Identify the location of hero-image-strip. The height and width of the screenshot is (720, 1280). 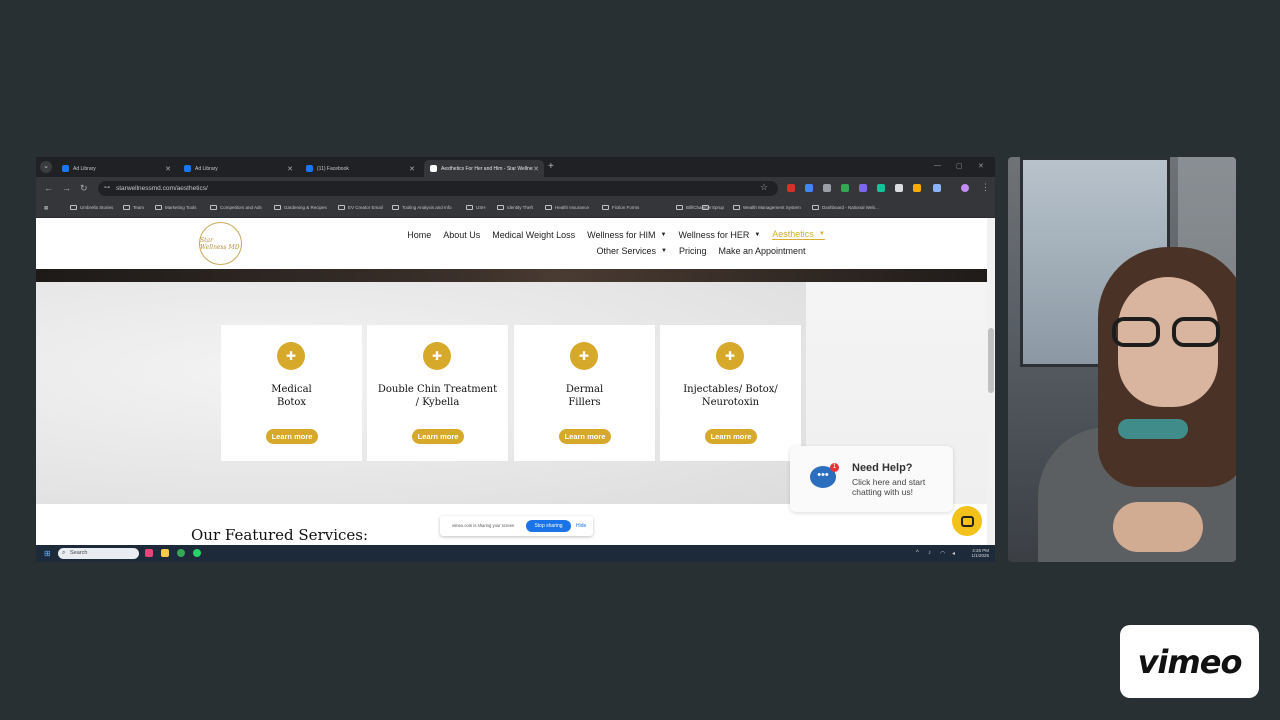
(511, 275).